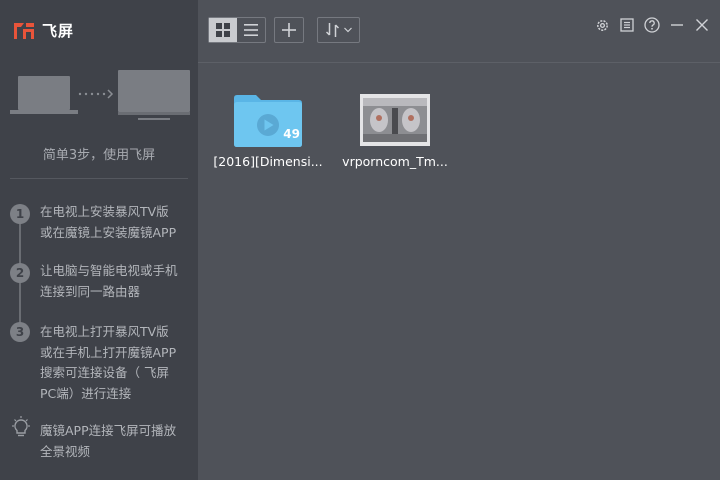 This screenshot has height=480, width=720. Describe the element at coordinates (86, 393) in the screenshot. I see `step-line: PC端）进行连接` at that location.